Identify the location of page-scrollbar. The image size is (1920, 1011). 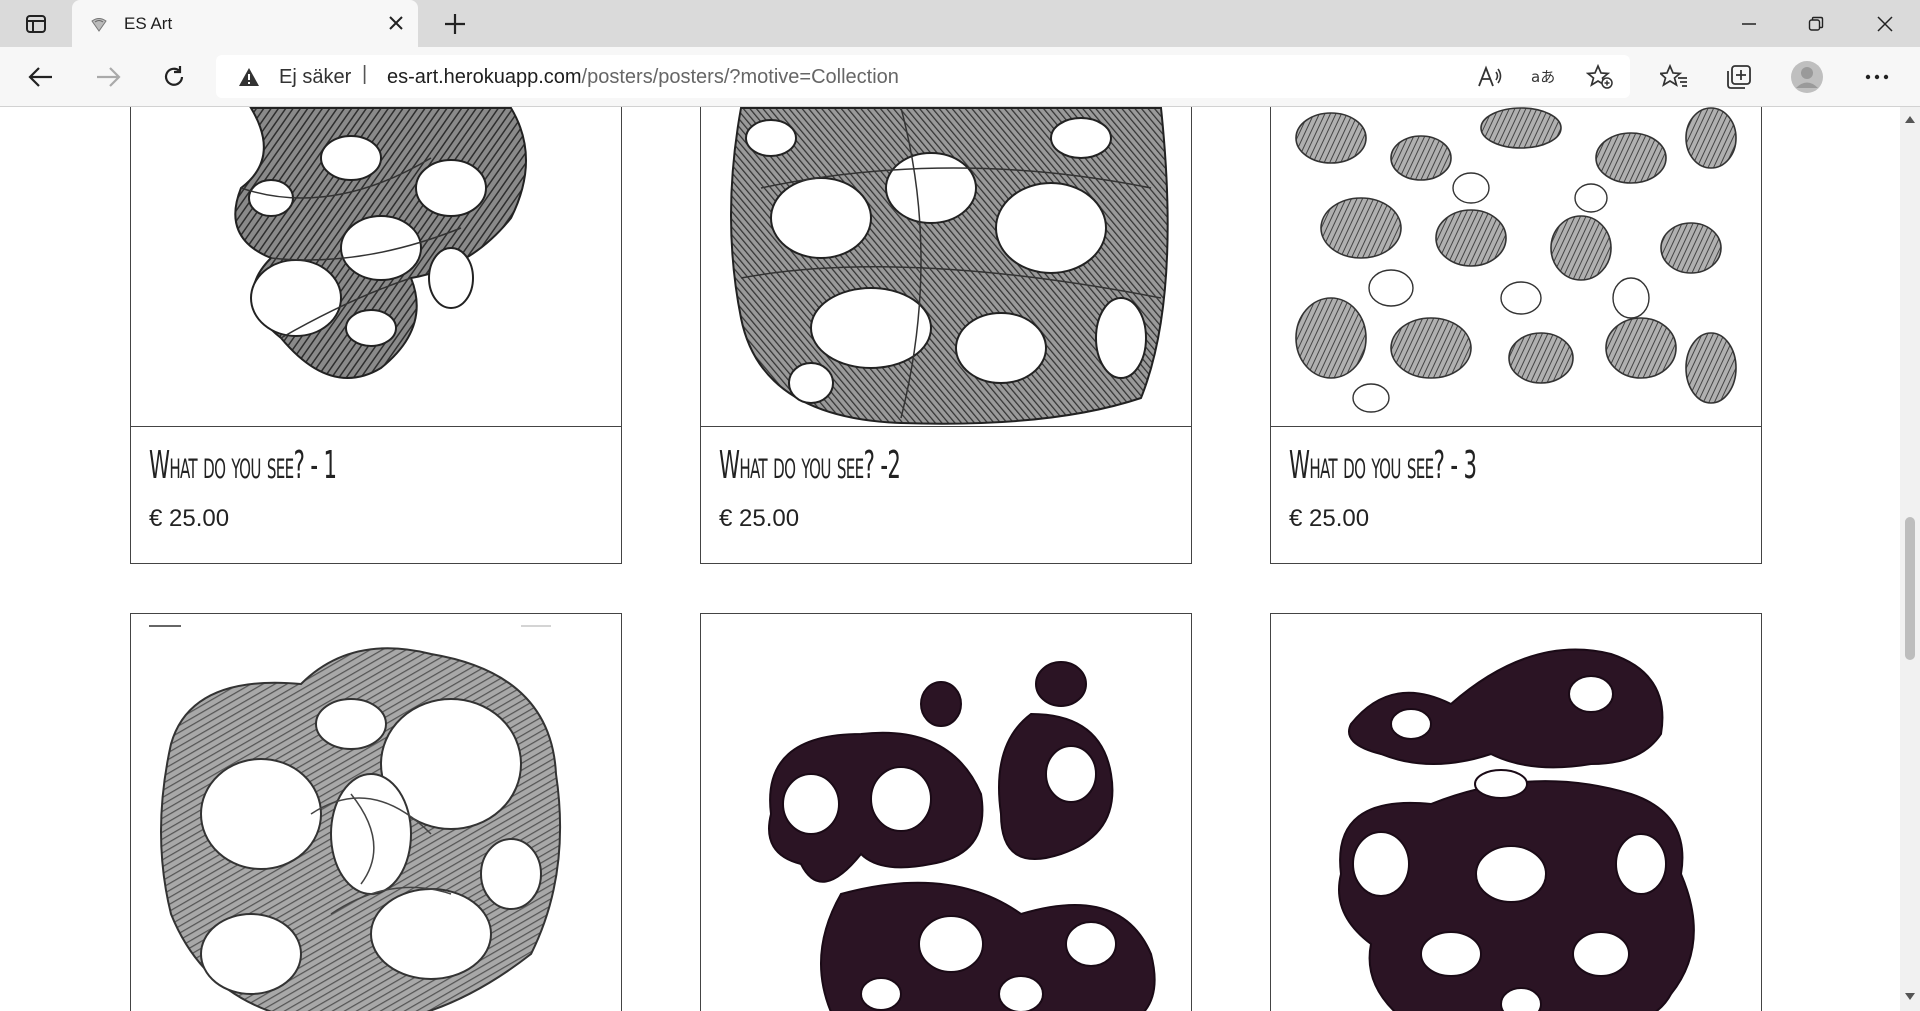
(1910, 559).